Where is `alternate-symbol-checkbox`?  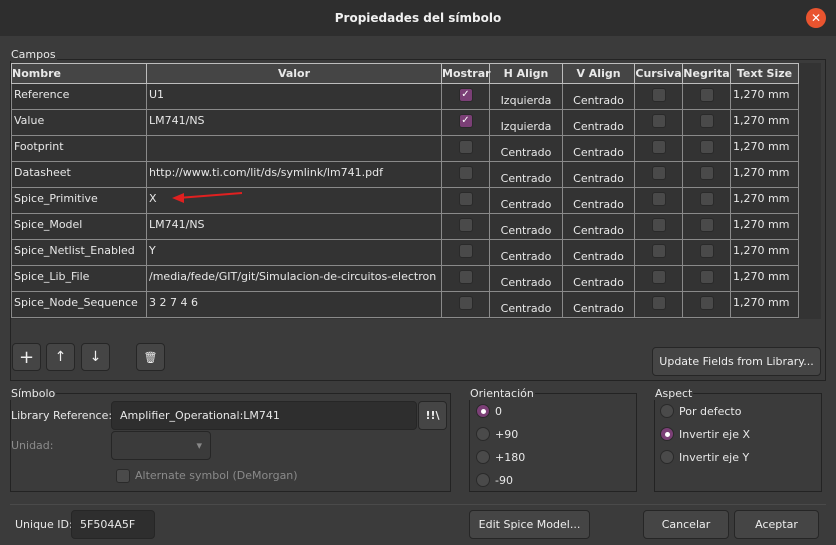 alternate-symbol-checkbox is located at coordinates (123, 476).